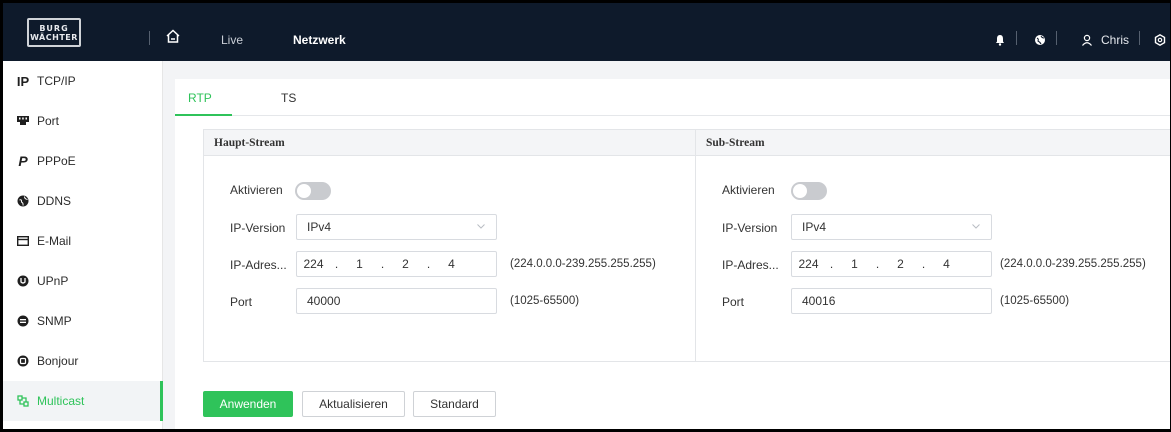 The image size is (1171, 432). What do you see at coordinates (56, 161) in the screenshot?
I see `sidebar-item-label: PPPoE` at bounding box center [56, 161].